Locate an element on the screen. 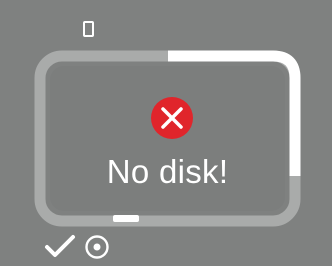  page-indicator is located at coordinates (126, 218).